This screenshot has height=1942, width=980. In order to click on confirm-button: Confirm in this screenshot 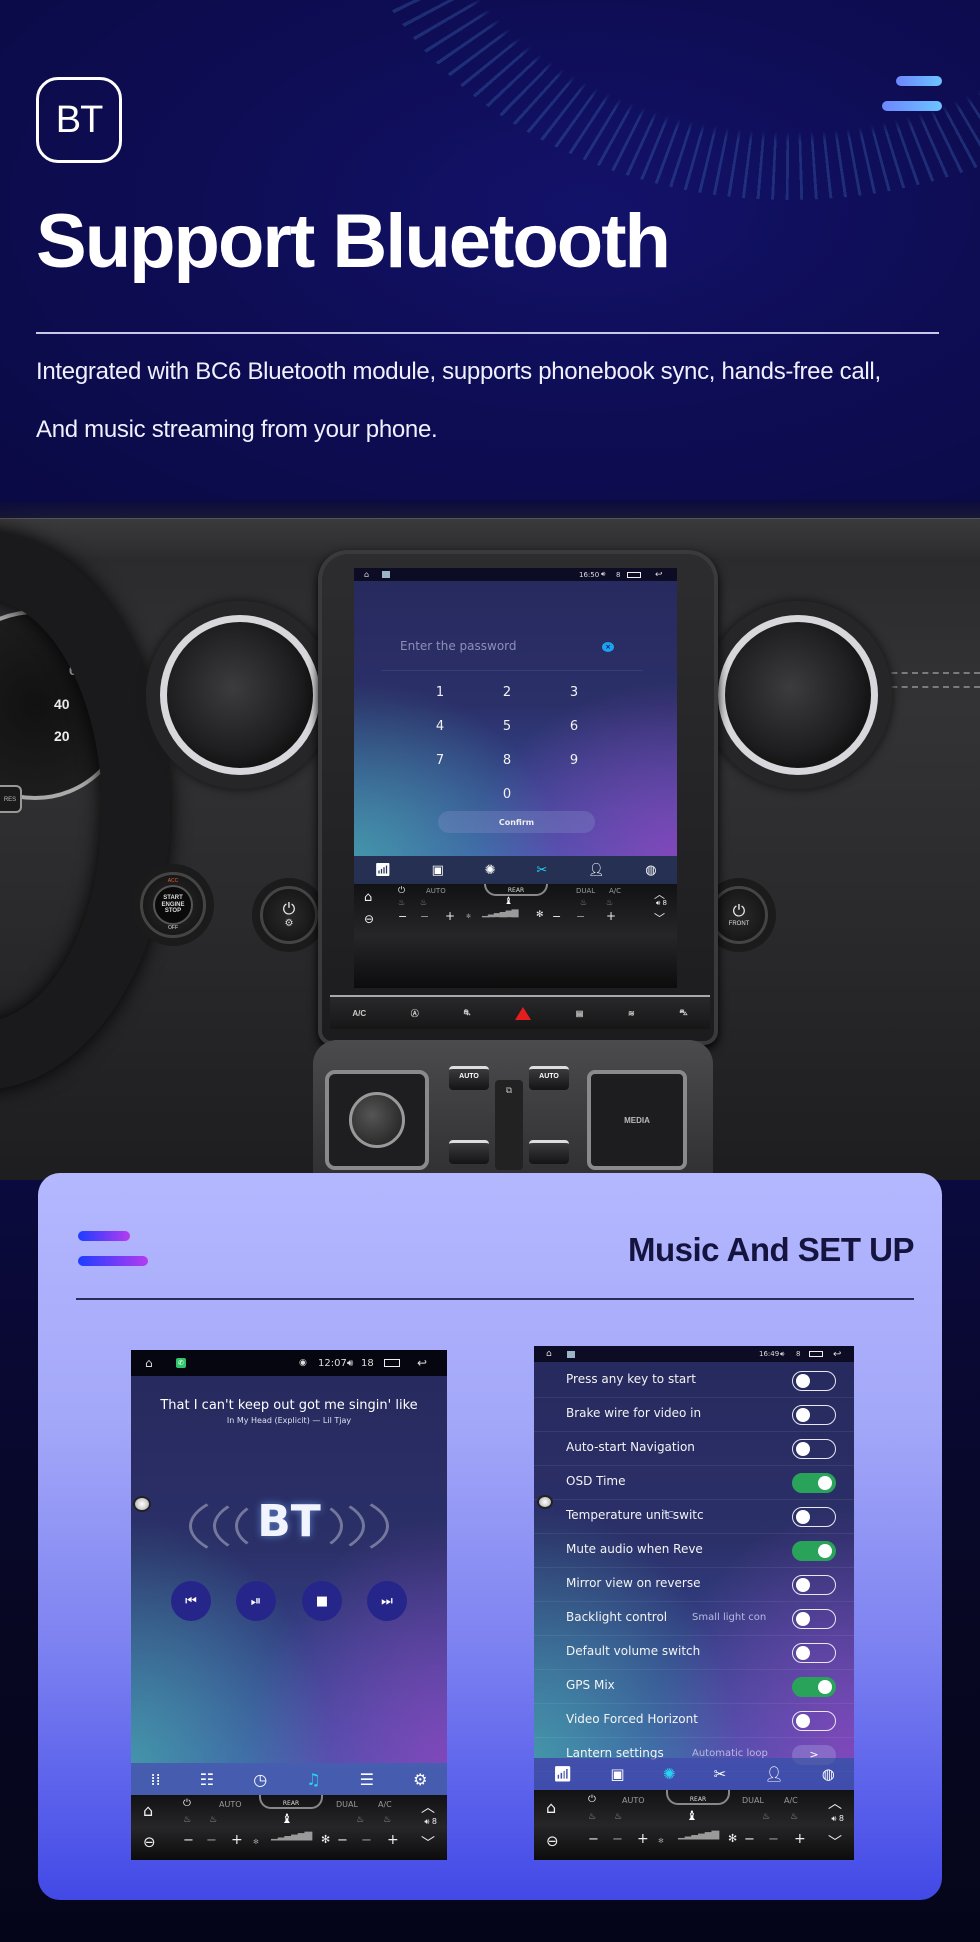, I will do `click(516, 822)`.